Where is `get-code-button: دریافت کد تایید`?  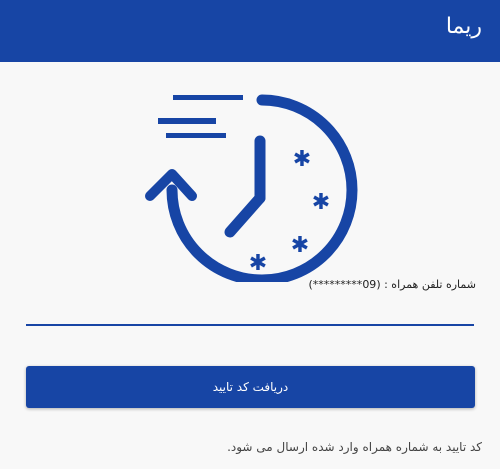 get-code-button: دریافت کد تایید is located at coordinates (250, 387).